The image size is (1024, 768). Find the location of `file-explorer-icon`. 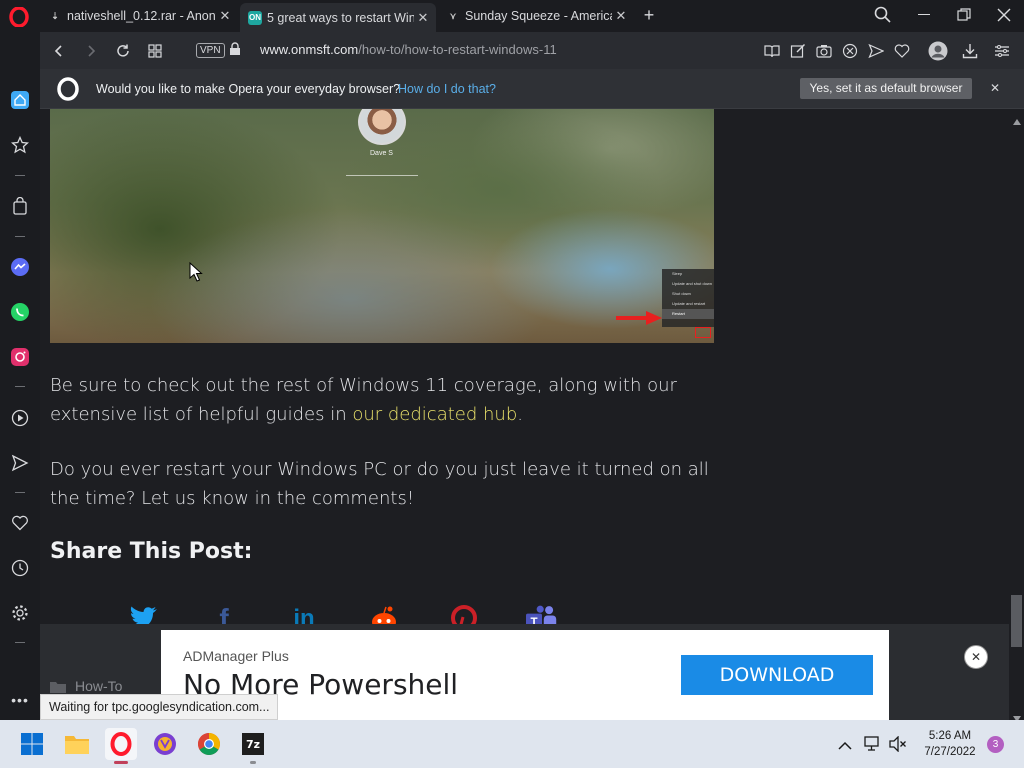

file-explorer-icon is located at coordinates (77, 744).